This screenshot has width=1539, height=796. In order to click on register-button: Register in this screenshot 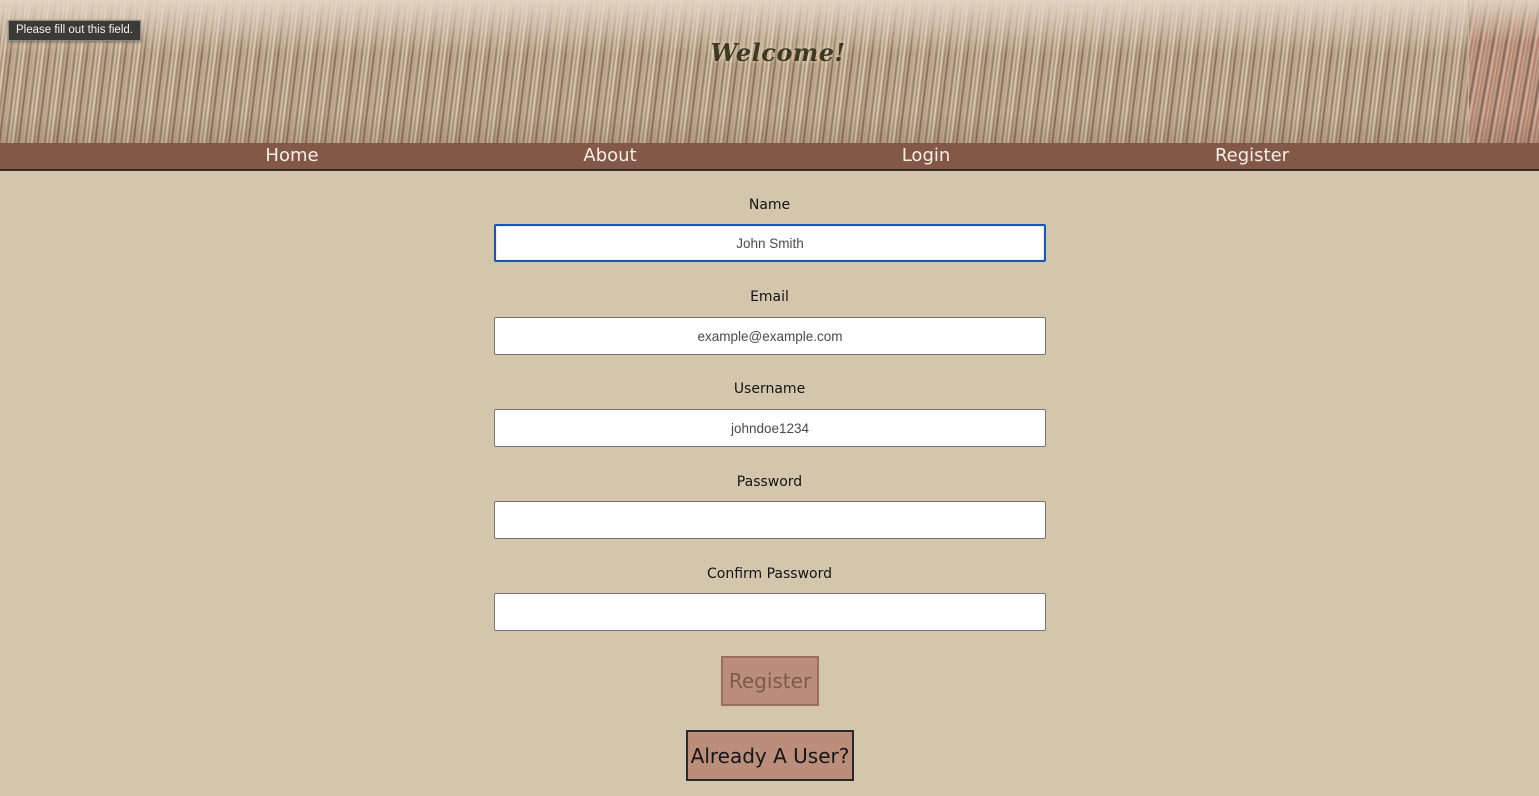, I will do `click(770, 681)`.